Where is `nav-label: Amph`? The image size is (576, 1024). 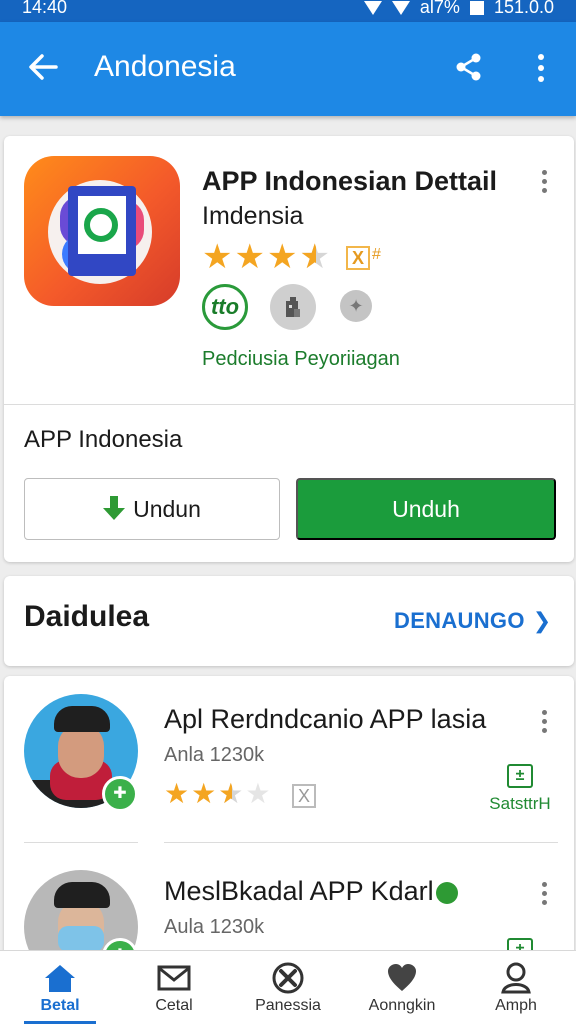 nav-label: Amph is located at coordinates (516, 1005).